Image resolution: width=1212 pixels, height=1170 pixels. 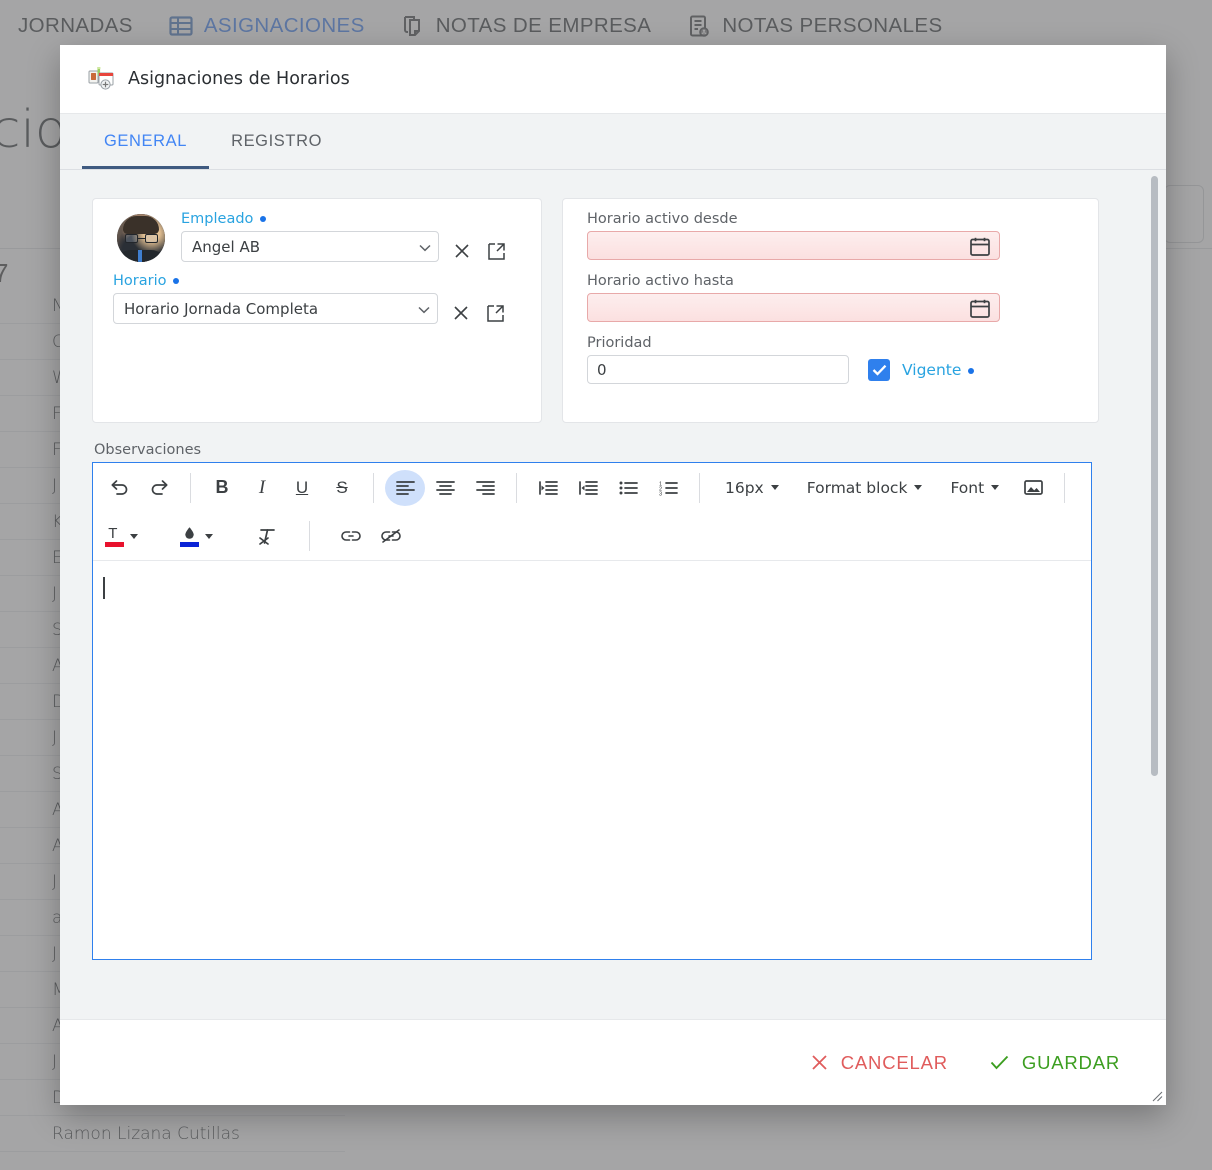 What do you see at coordinates (1070, 1062) in the screenshot?
I see `save-button-label: GUARDAR` at bounding box center [1070, 1062].